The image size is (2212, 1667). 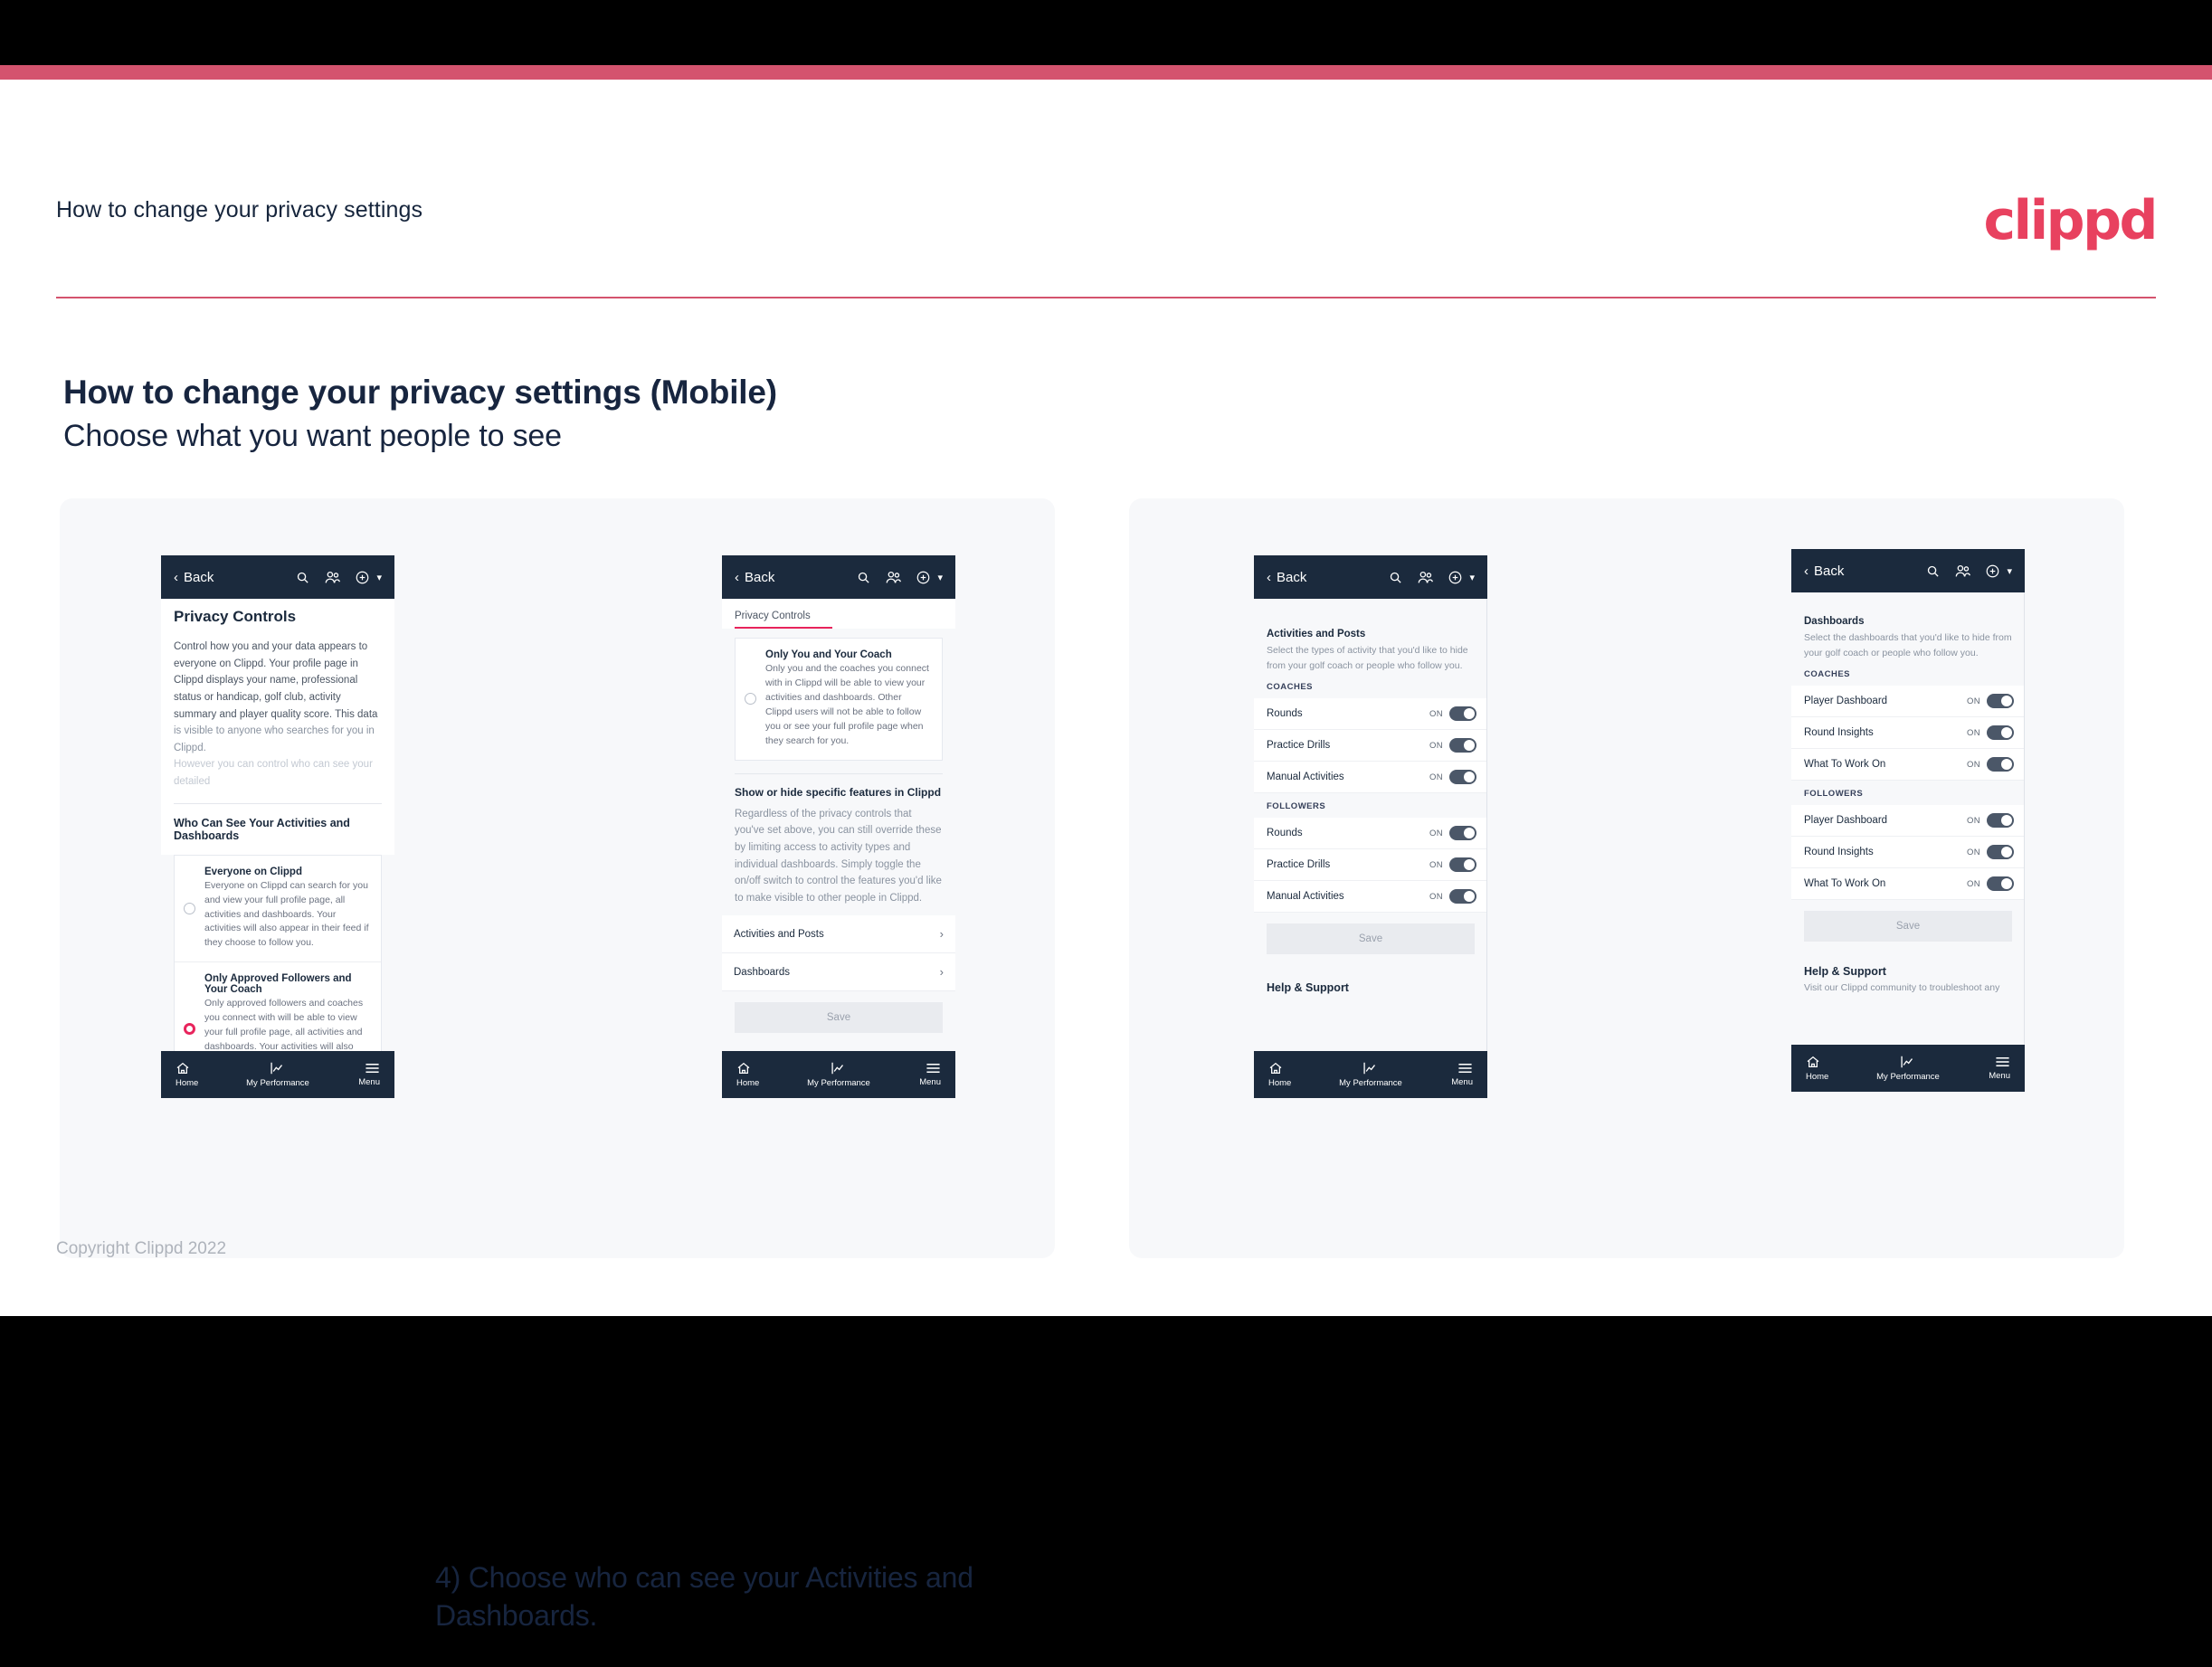 I want to click on nav-row-dashboards: Dashboards ›, so click(x=838, y=972).